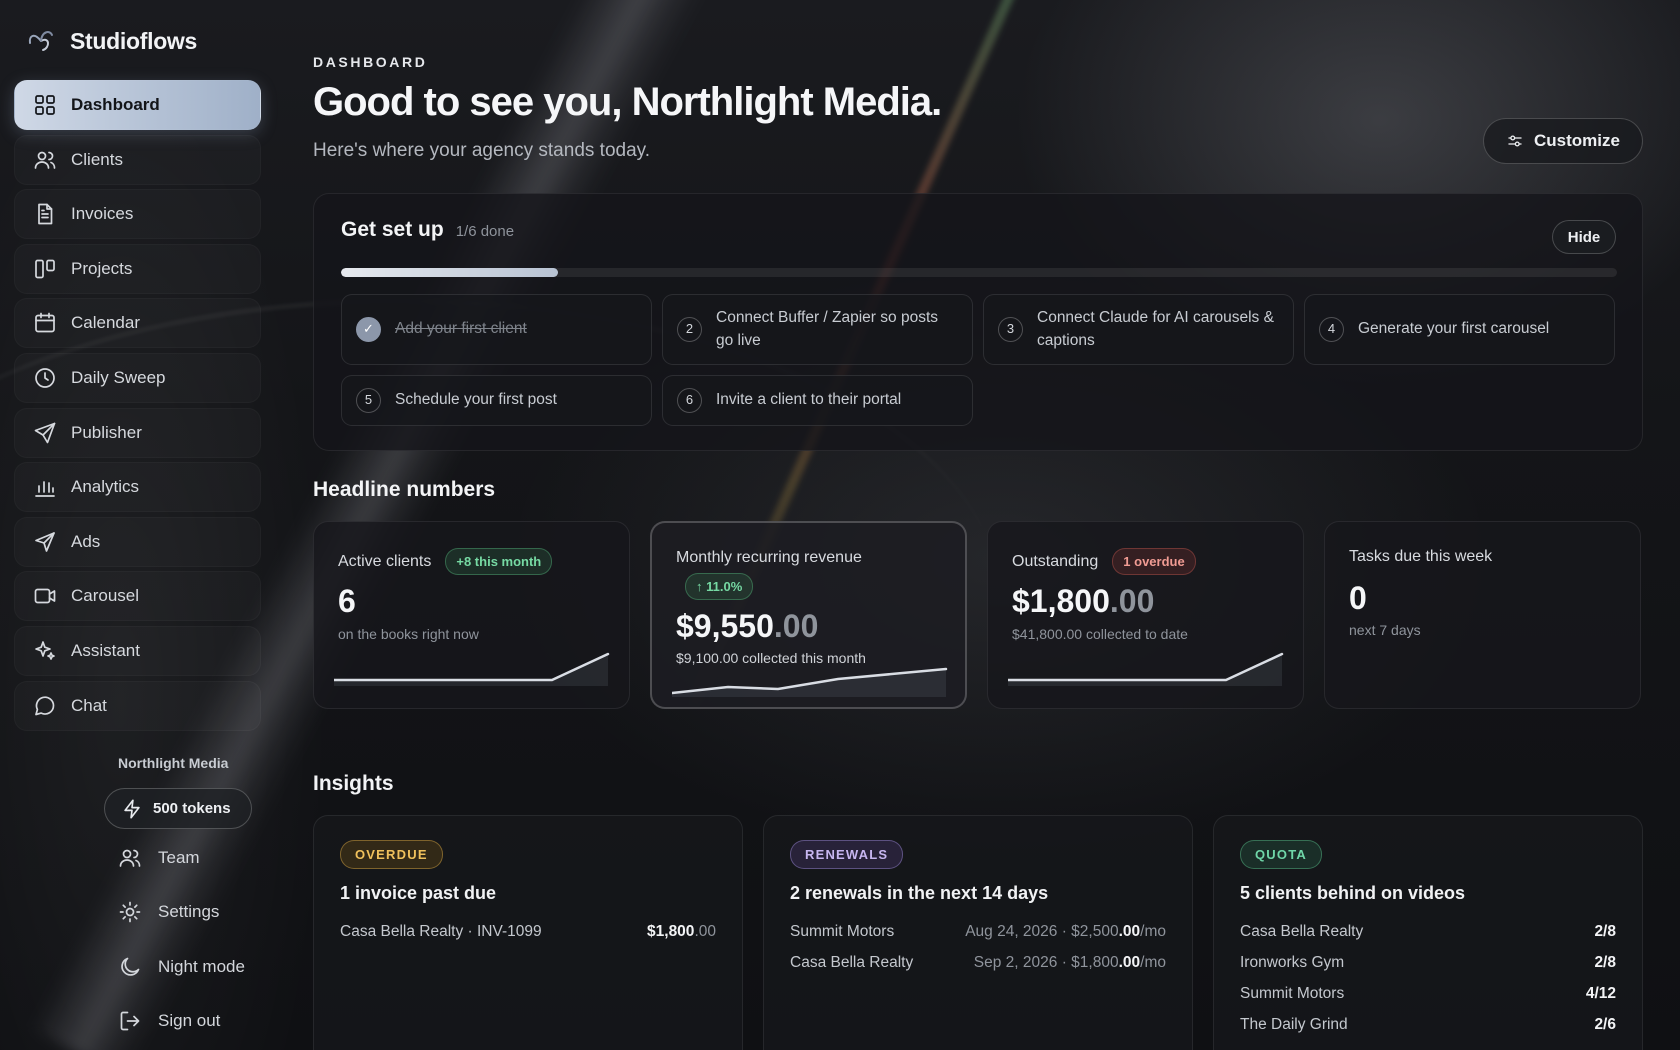  I want to click on night-mode-label: Night mode, so click(201, 966).